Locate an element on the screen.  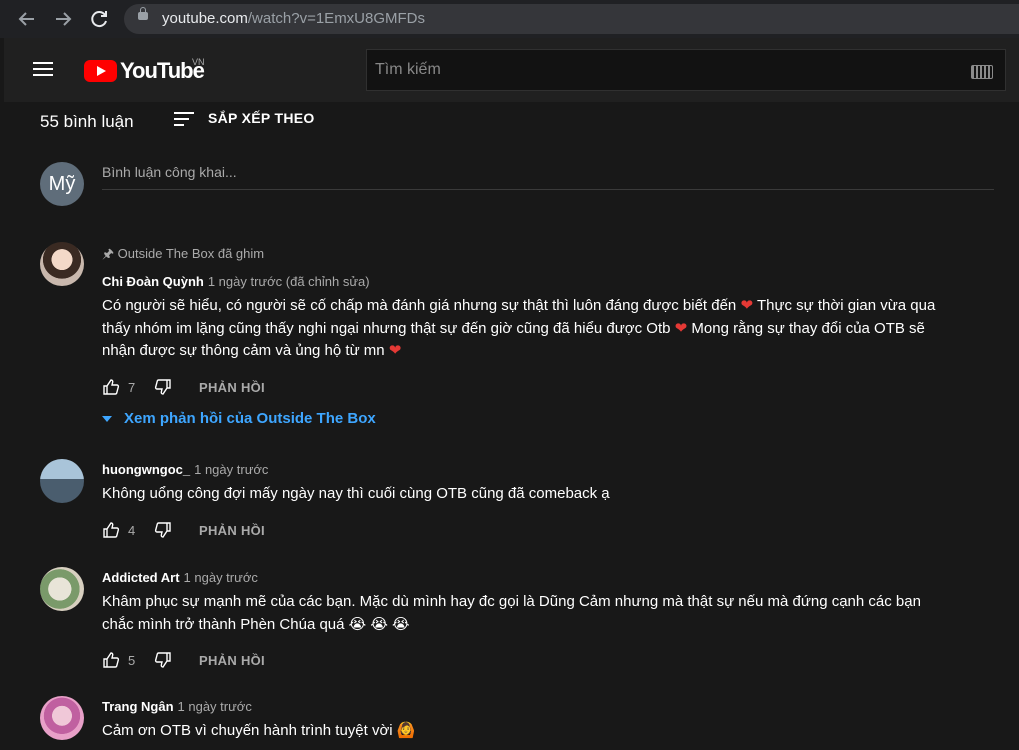
youtube-play-icon is located at coordinates (100, 71).